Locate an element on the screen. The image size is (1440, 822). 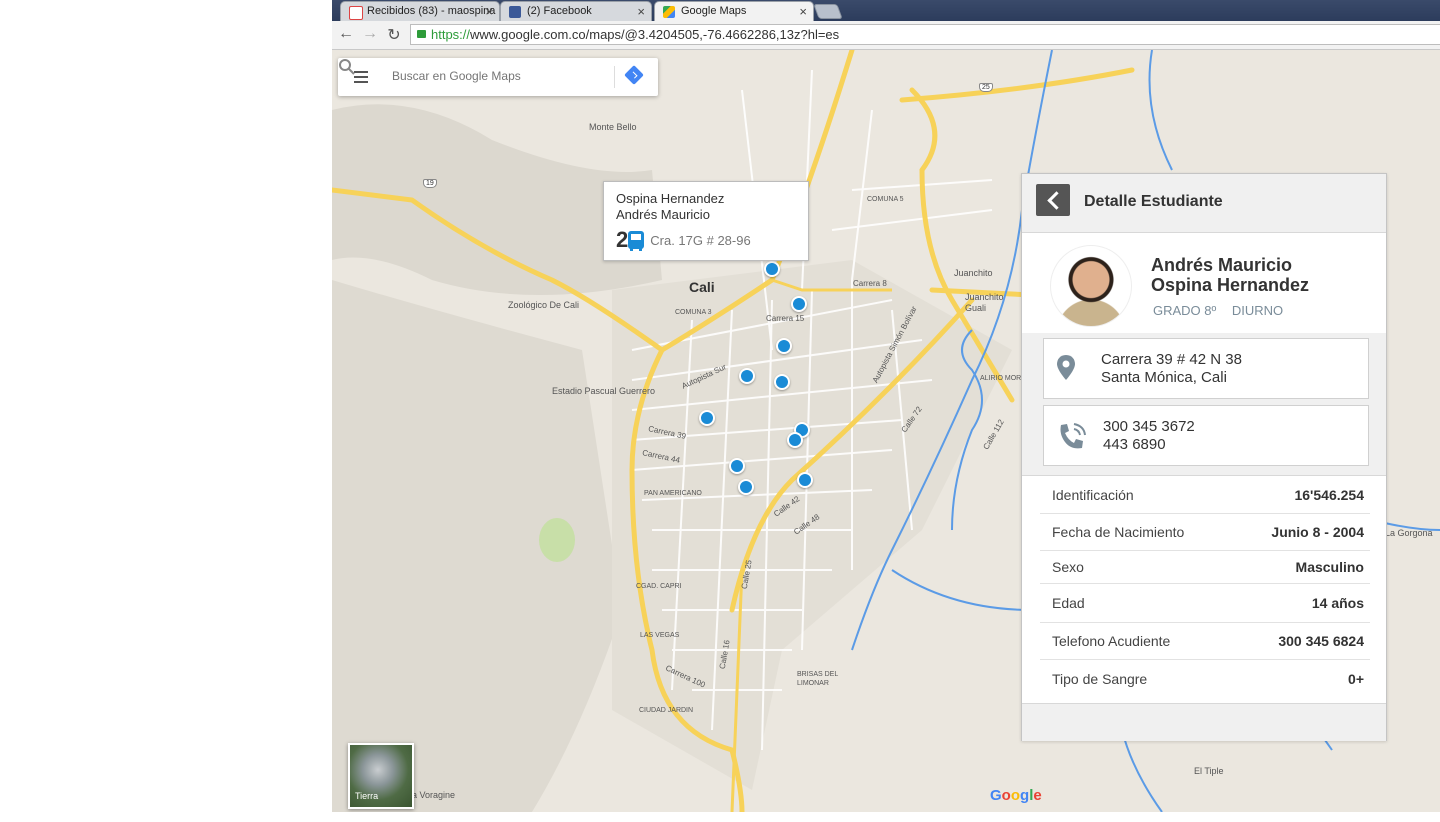
hamburger-menu-icon is located at coordinates (361, 77).